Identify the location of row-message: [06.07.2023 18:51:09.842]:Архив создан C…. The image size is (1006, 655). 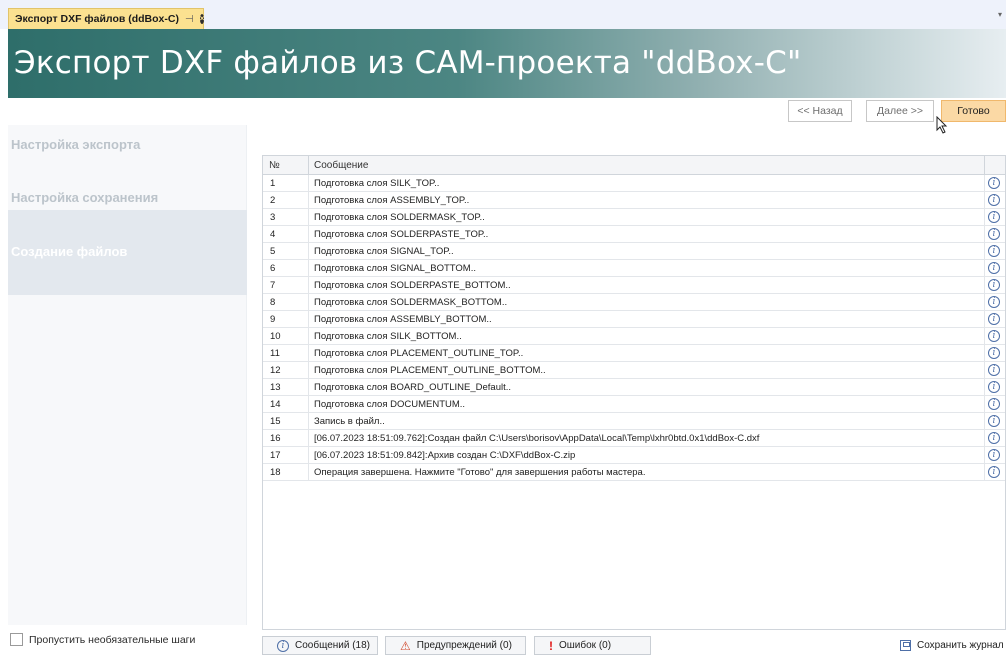
(445, 455).